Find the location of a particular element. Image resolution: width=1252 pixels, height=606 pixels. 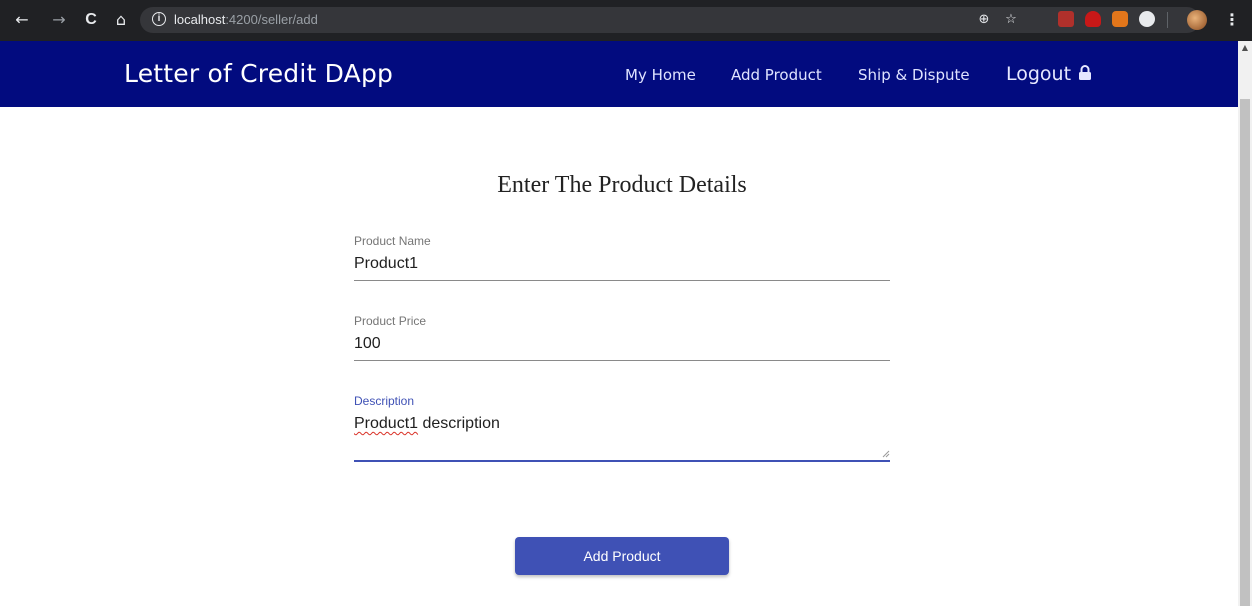

forward-icon: → is located at coordinates (59, 20).